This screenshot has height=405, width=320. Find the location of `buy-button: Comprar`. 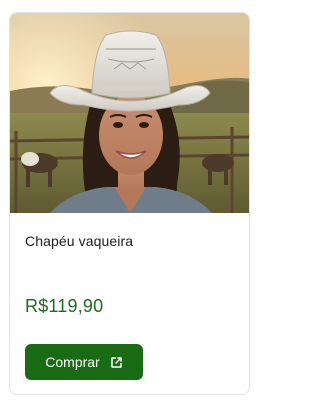

buy-button: Comprar is located at coordinates (84, 362).